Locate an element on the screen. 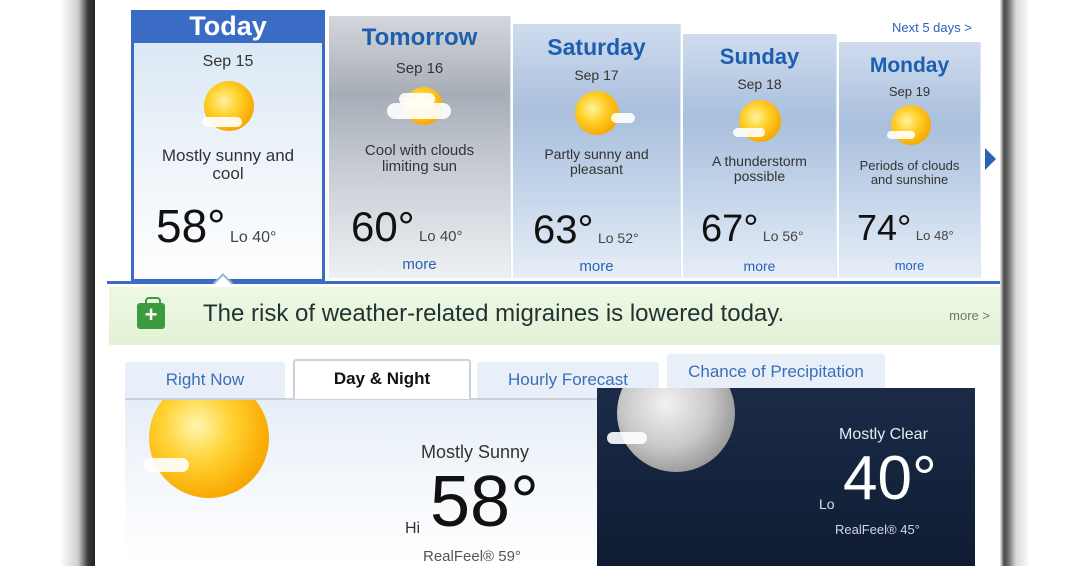 Image resolution: width=1080 pixels, height=566 pixels. partly-cloudy-icon is located at coordinates (419, 105).